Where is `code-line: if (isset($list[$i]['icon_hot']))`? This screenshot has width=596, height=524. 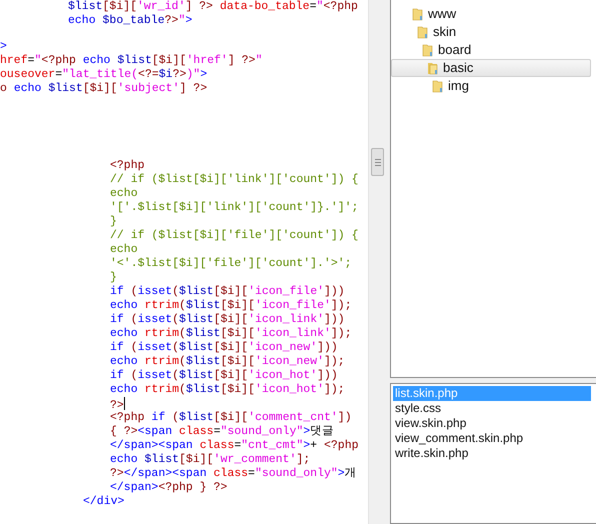
code-line: if (isset($list[$i]['icon_hot'])) is located at coordinates (224, 376).